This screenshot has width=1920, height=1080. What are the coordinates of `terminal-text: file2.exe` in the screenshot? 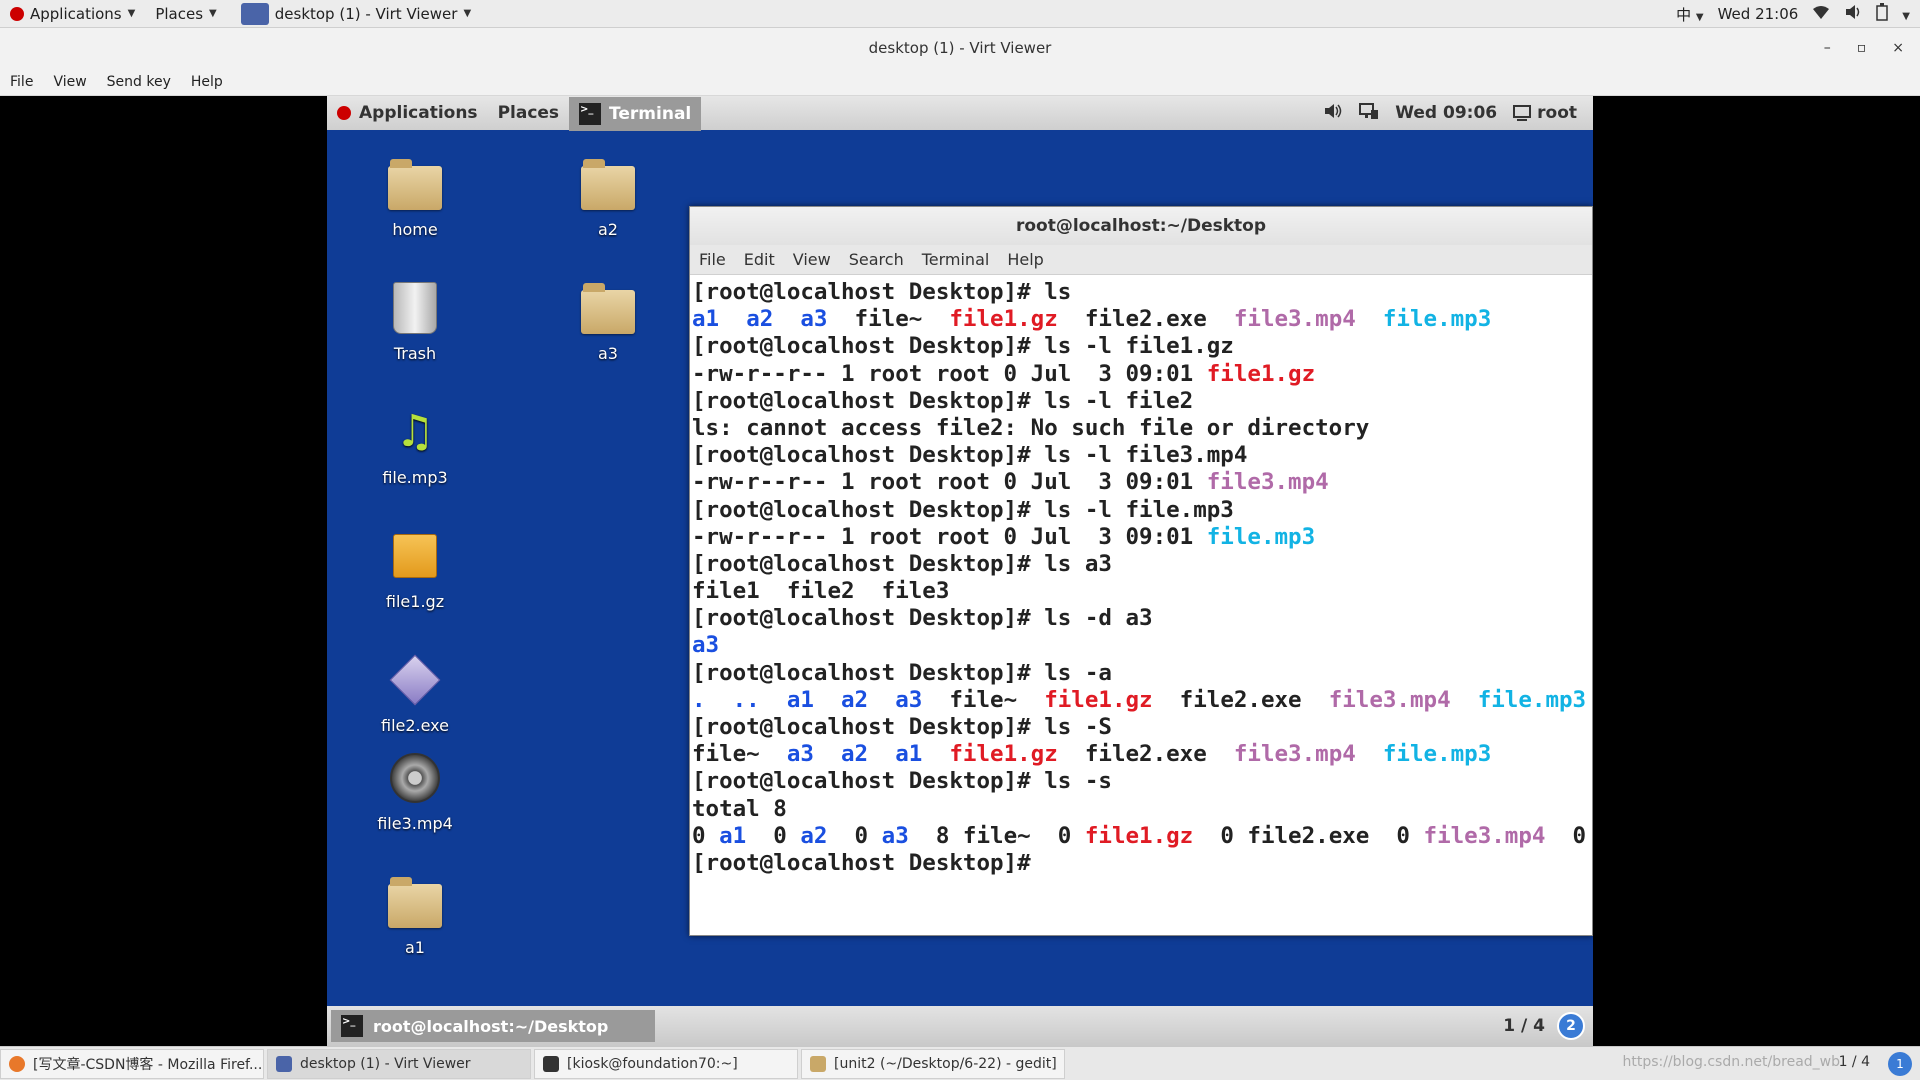 It's located at (1145, 754).